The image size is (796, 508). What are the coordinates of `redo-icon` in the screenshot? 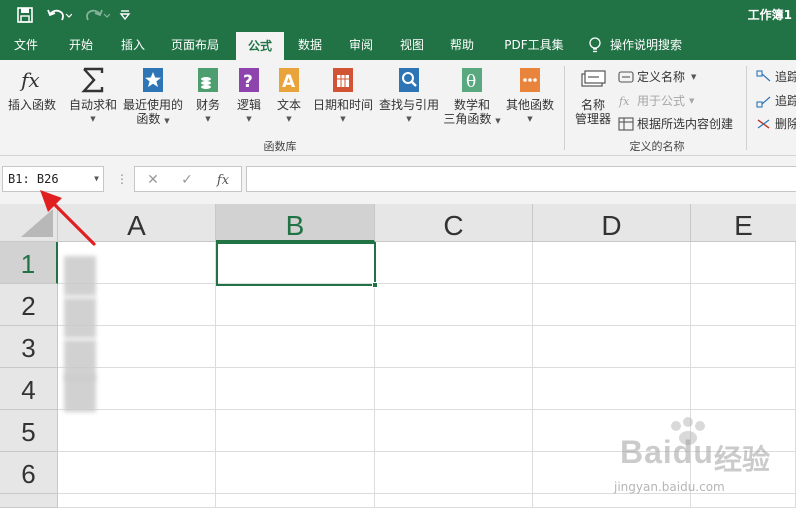 It's located at (97, 15).